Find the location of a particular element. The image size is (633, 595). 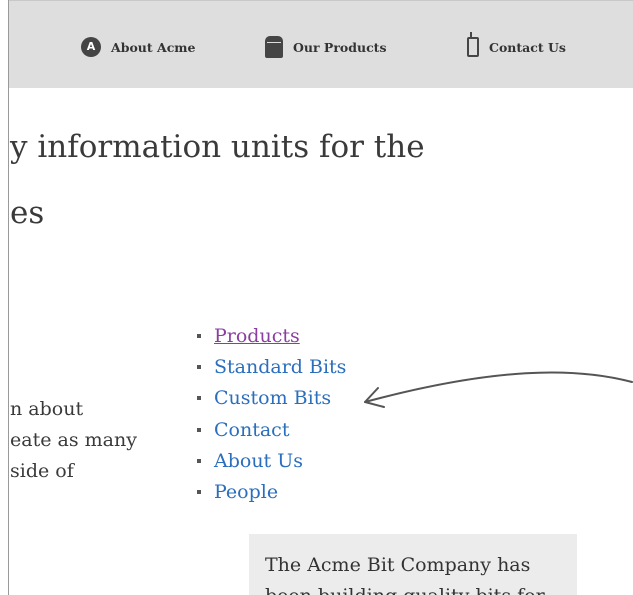

menu-item-people: People is located at coordinates (271, 491).